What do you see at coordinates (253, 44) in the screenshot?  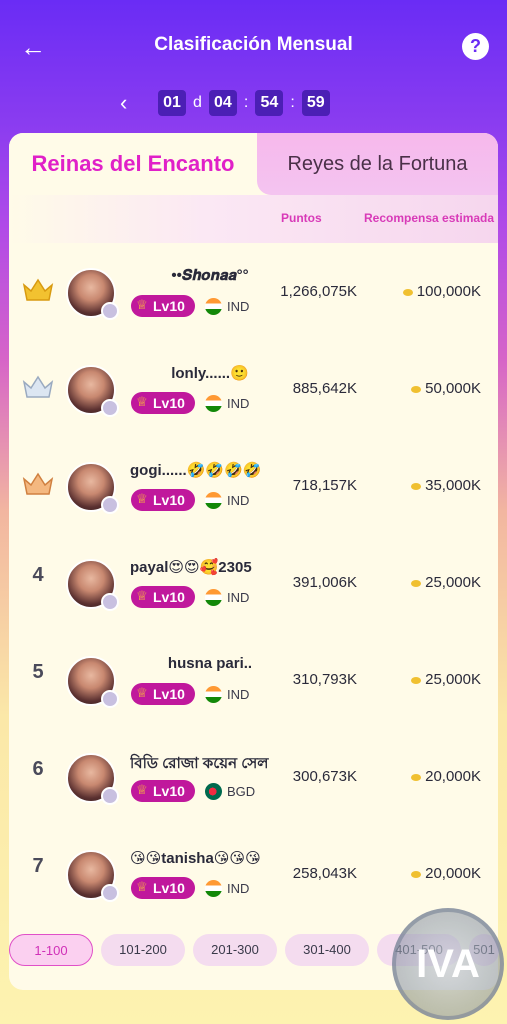 I see `page-title: Clasificación Mensual` at bounding box center [253, 44].